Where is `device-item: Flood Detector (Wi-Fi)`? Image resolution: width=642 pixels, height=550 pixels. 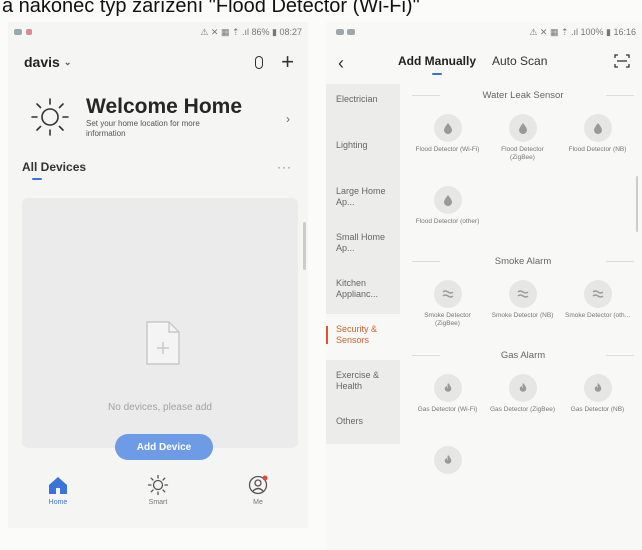
device-item: Flood Detector (Wi-Fi) is located at coordinates (447, 142).